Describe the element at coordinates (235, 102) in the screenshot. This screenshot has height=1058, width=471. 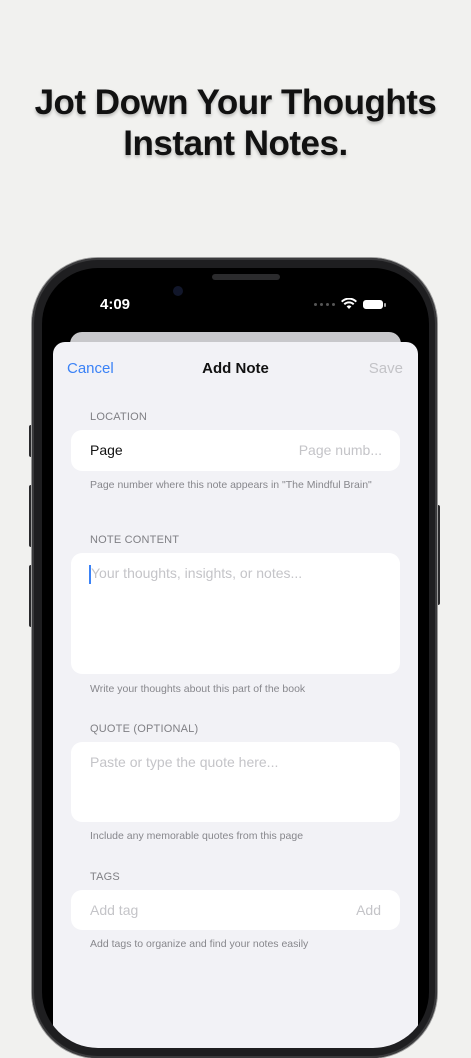
I see `headline-line-1: Jot Down Your Thoughts` at that location.